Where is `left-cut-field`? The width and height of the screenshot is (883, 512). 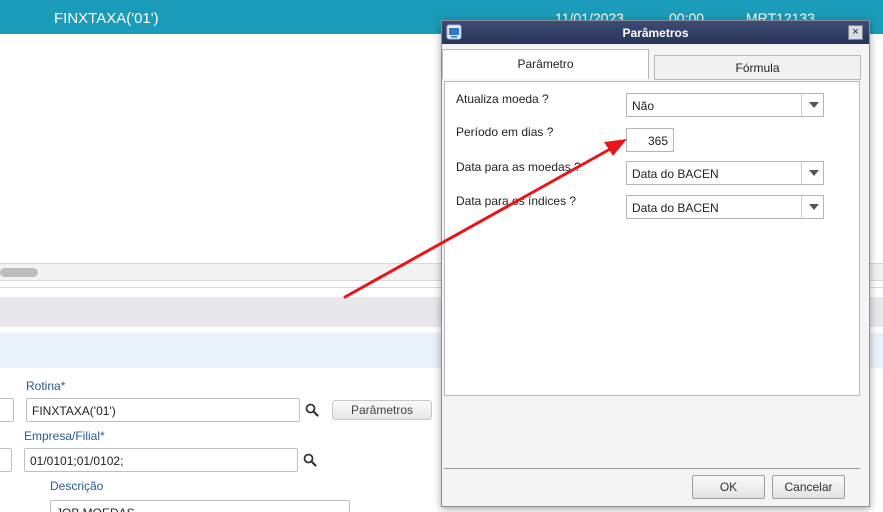 left-cut-field is located at coordinates (7, 410).